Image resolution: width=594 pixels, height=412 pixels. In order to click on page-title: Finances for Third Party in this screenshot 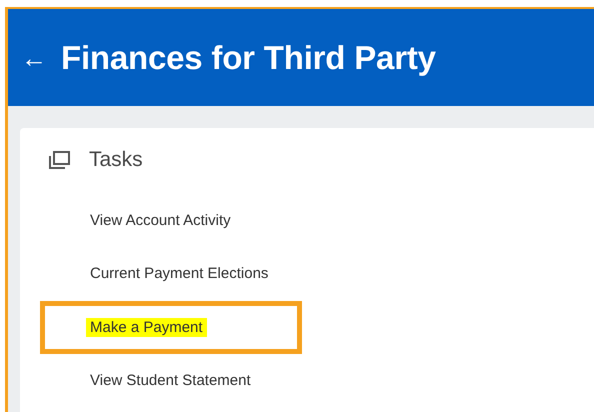, I will do `click(248, 57)`.